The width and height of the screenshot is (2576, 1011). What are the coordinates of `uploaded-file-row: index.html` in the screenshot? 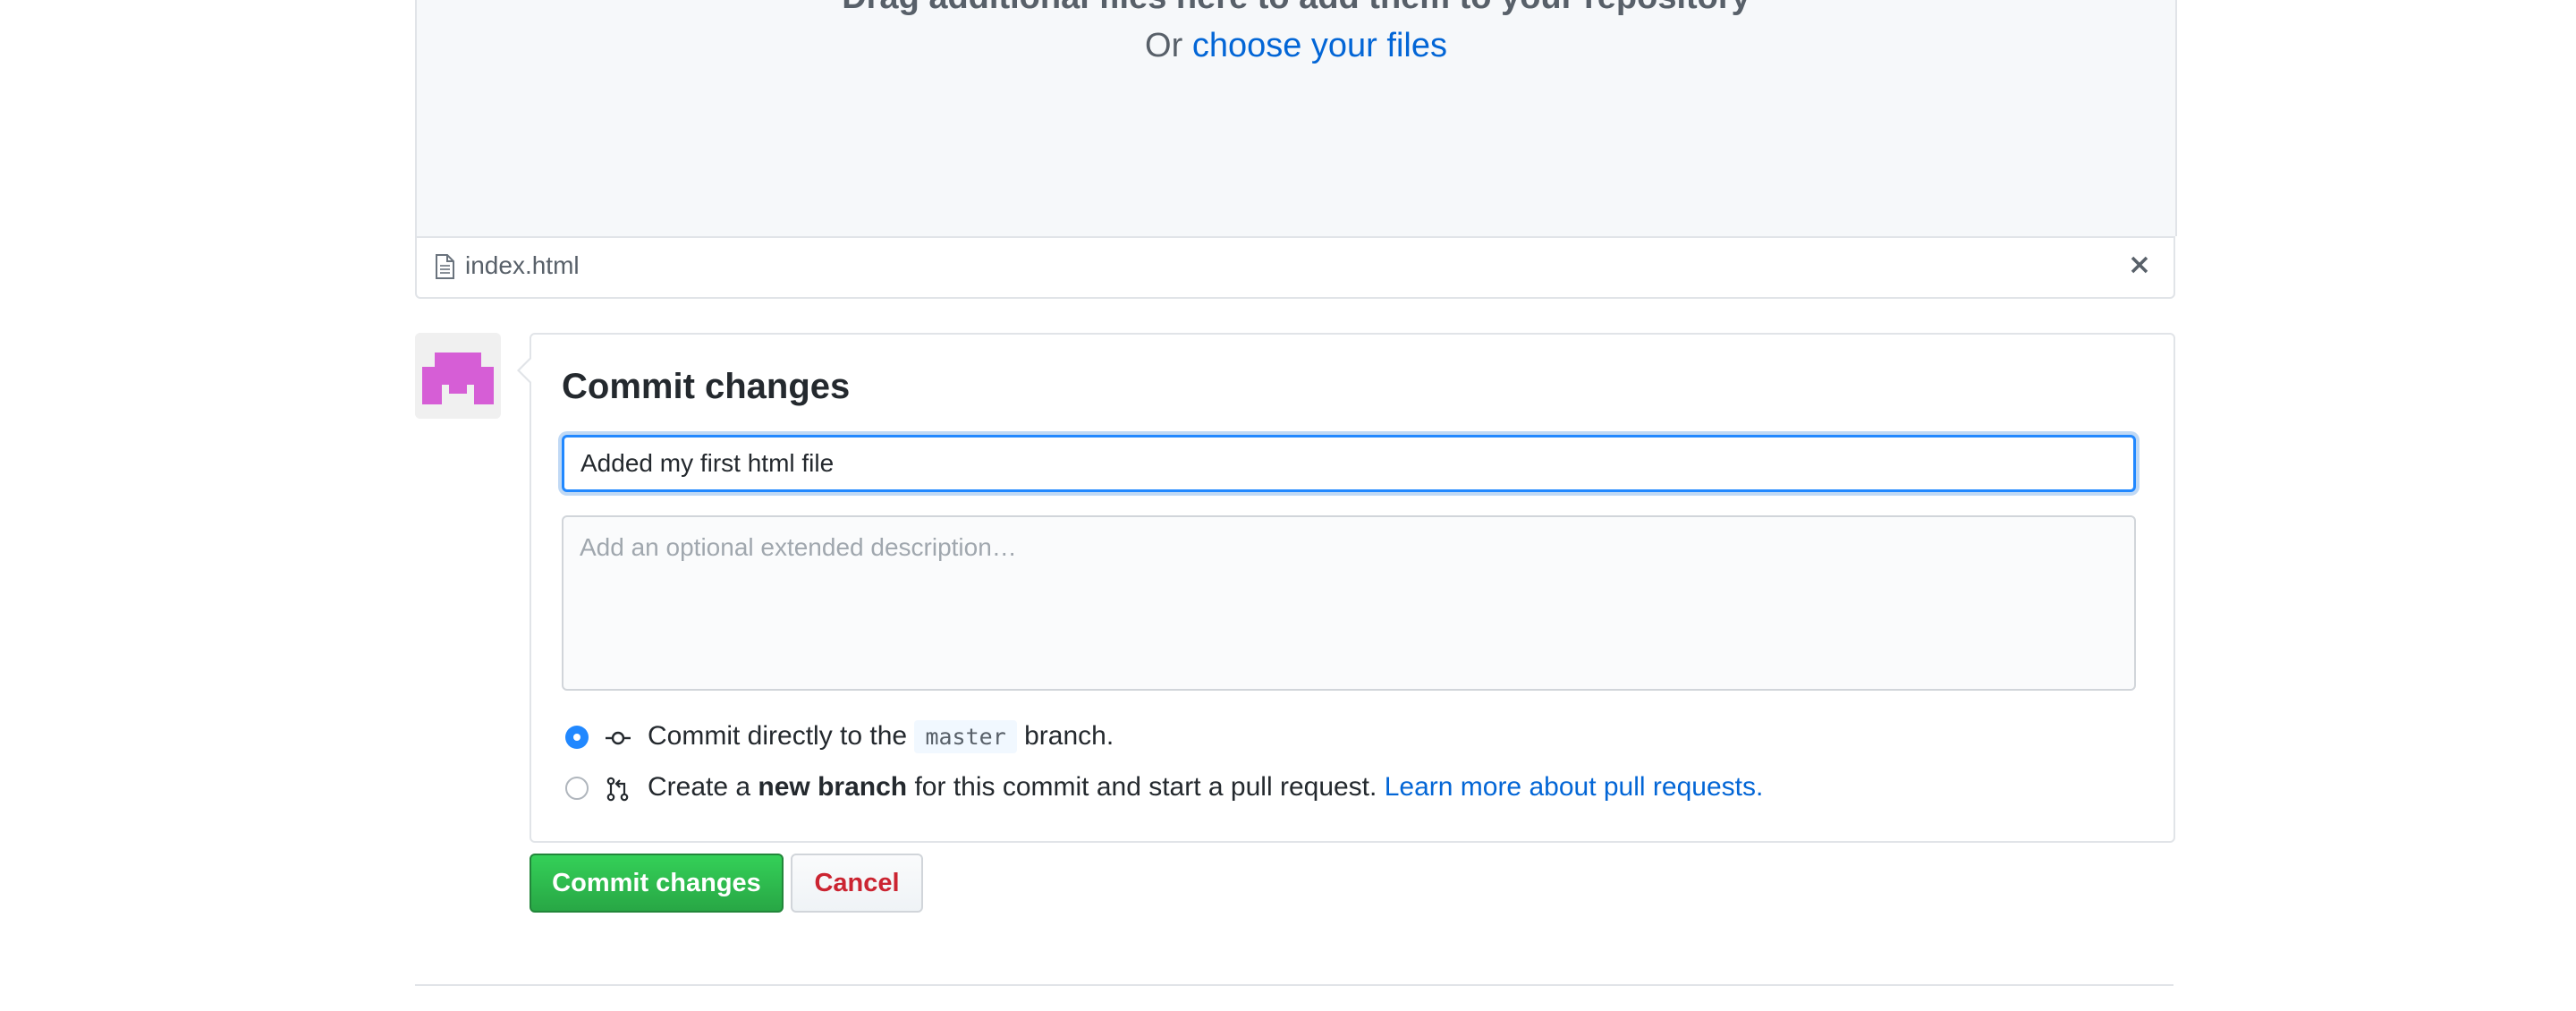 It's located at (1295, 267).